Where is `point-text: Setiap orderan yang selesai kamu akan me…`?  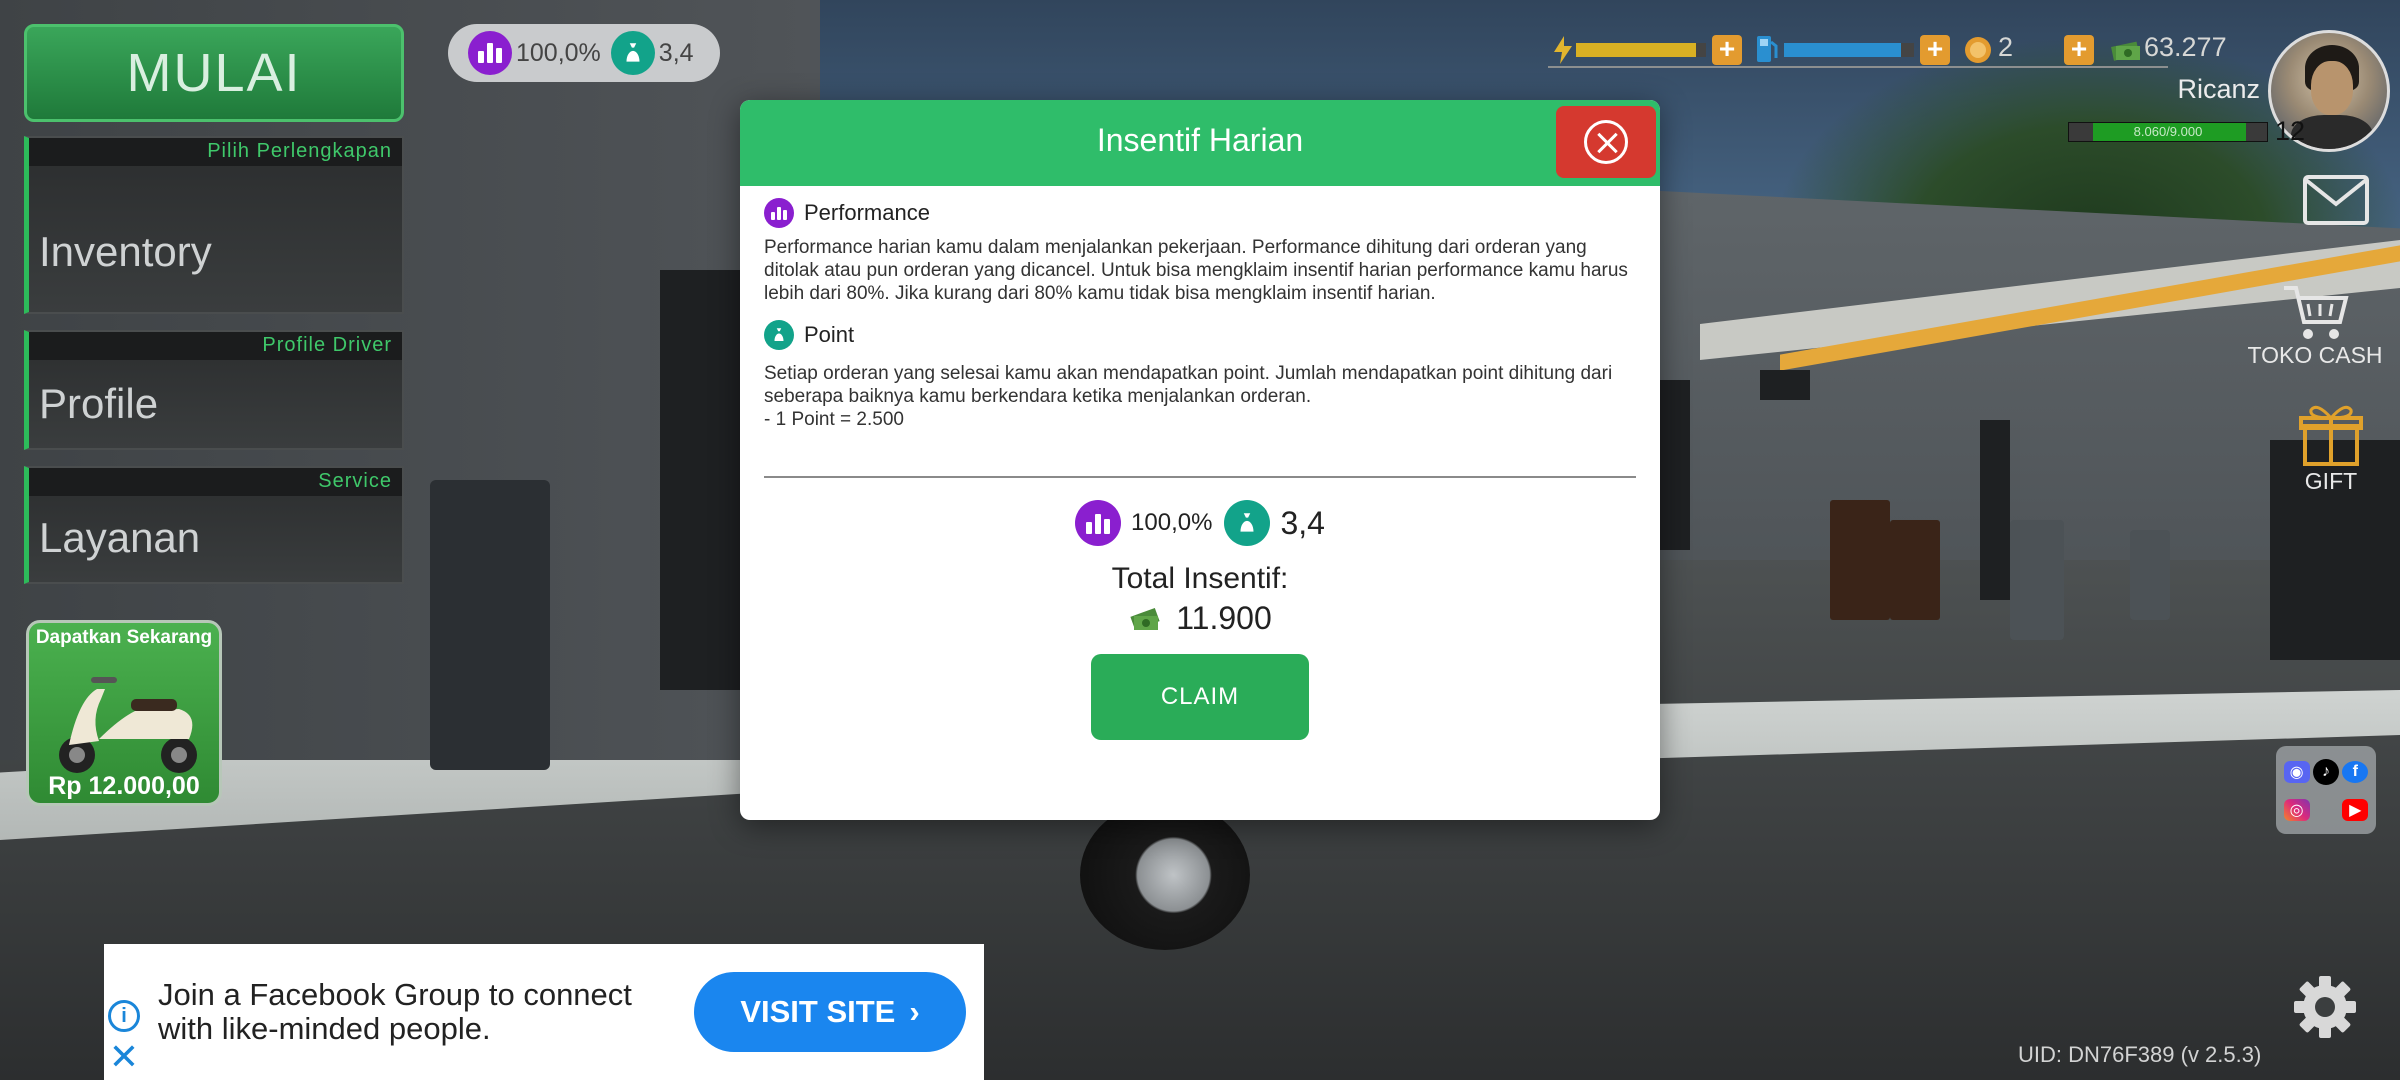 point-text: Setiap orderan yang selesai kamu akan me… is located at coordinates (1188, 385).